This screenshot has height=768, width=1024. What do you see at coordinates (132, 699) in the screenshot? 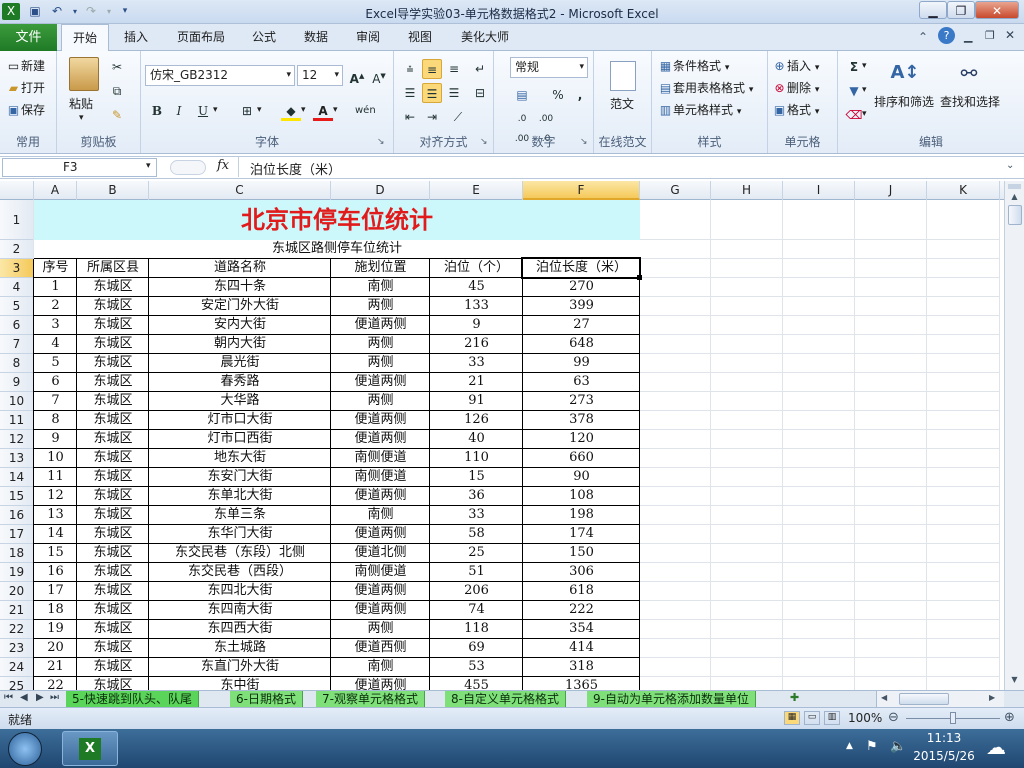
I see `sheet-tab-5: 5-快速跳到队头、队尾` at bounding box center [132, 699].